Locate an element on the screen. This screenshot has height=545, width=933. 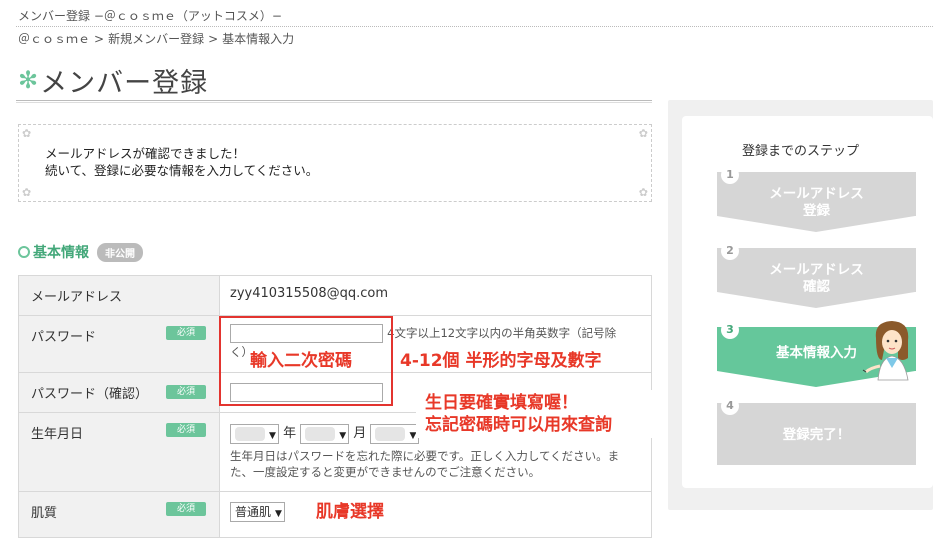
page-title-text: メンバー登録 is located at coordinates (124, 83).